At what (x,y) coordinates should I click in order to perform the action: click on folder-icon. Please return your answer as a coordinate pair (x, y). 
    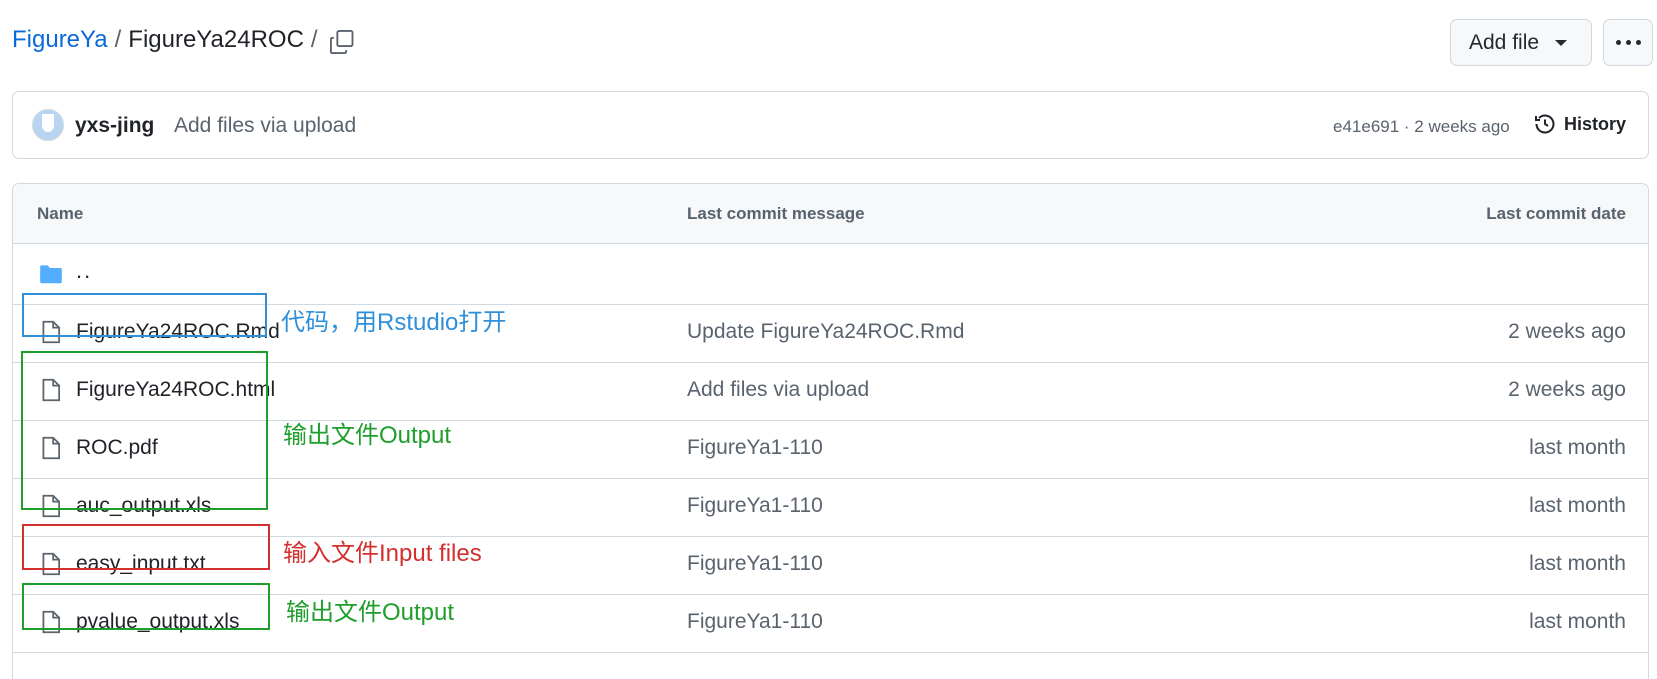
    Looking at the image, I should click on (51, 274).